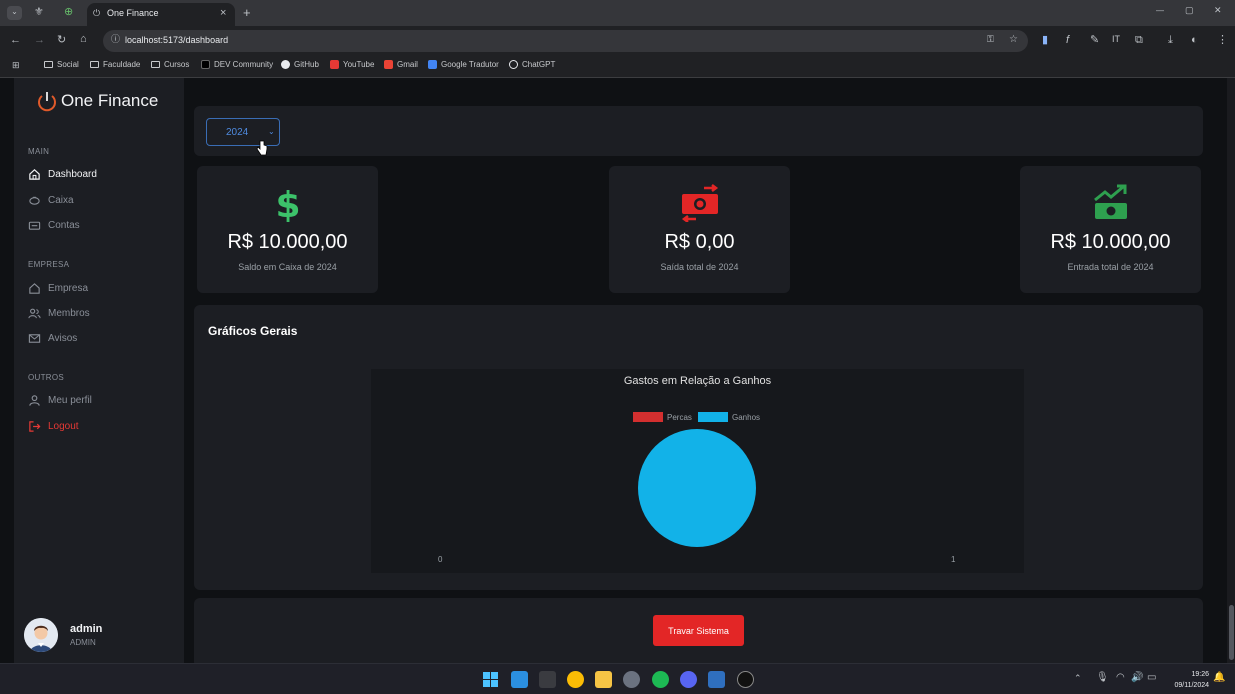 The image size is (1235, 694). I want to click on sidebar-item-contas: Contas, so click(54, 225).